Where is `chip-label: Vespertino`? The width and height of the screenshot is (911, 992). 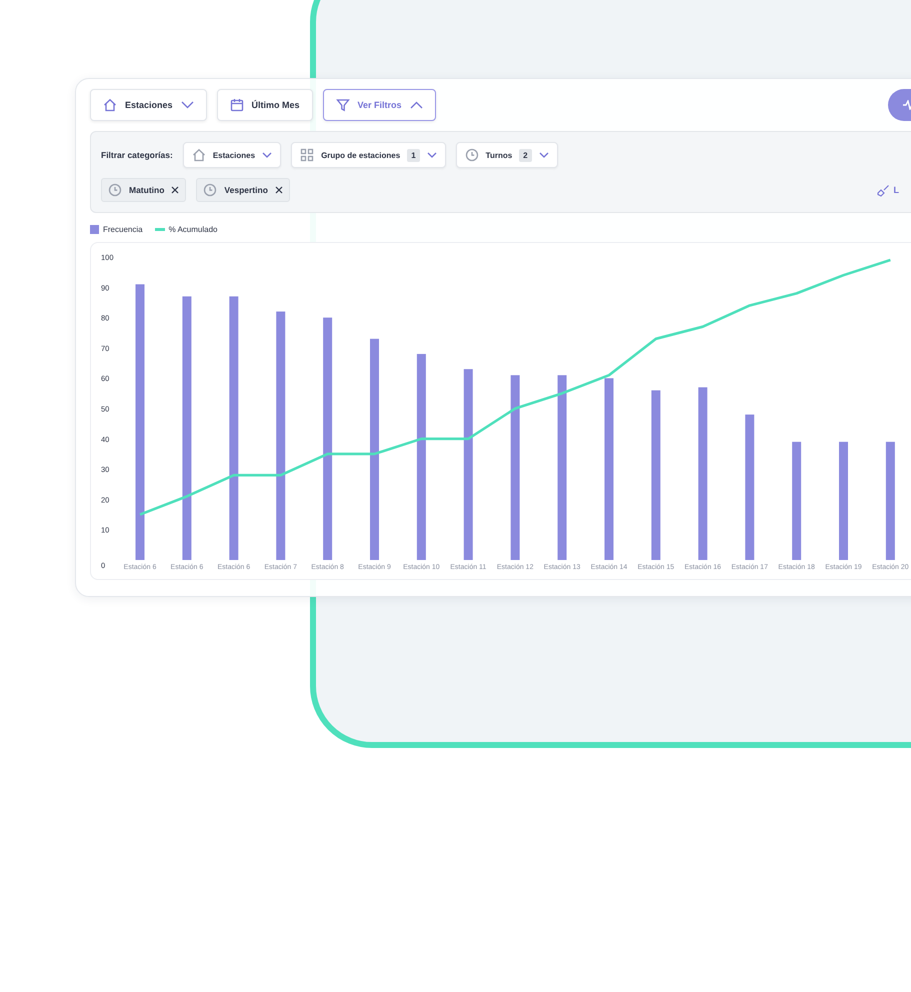 chip-label: Vespertino is located at coordinates (246, 190).